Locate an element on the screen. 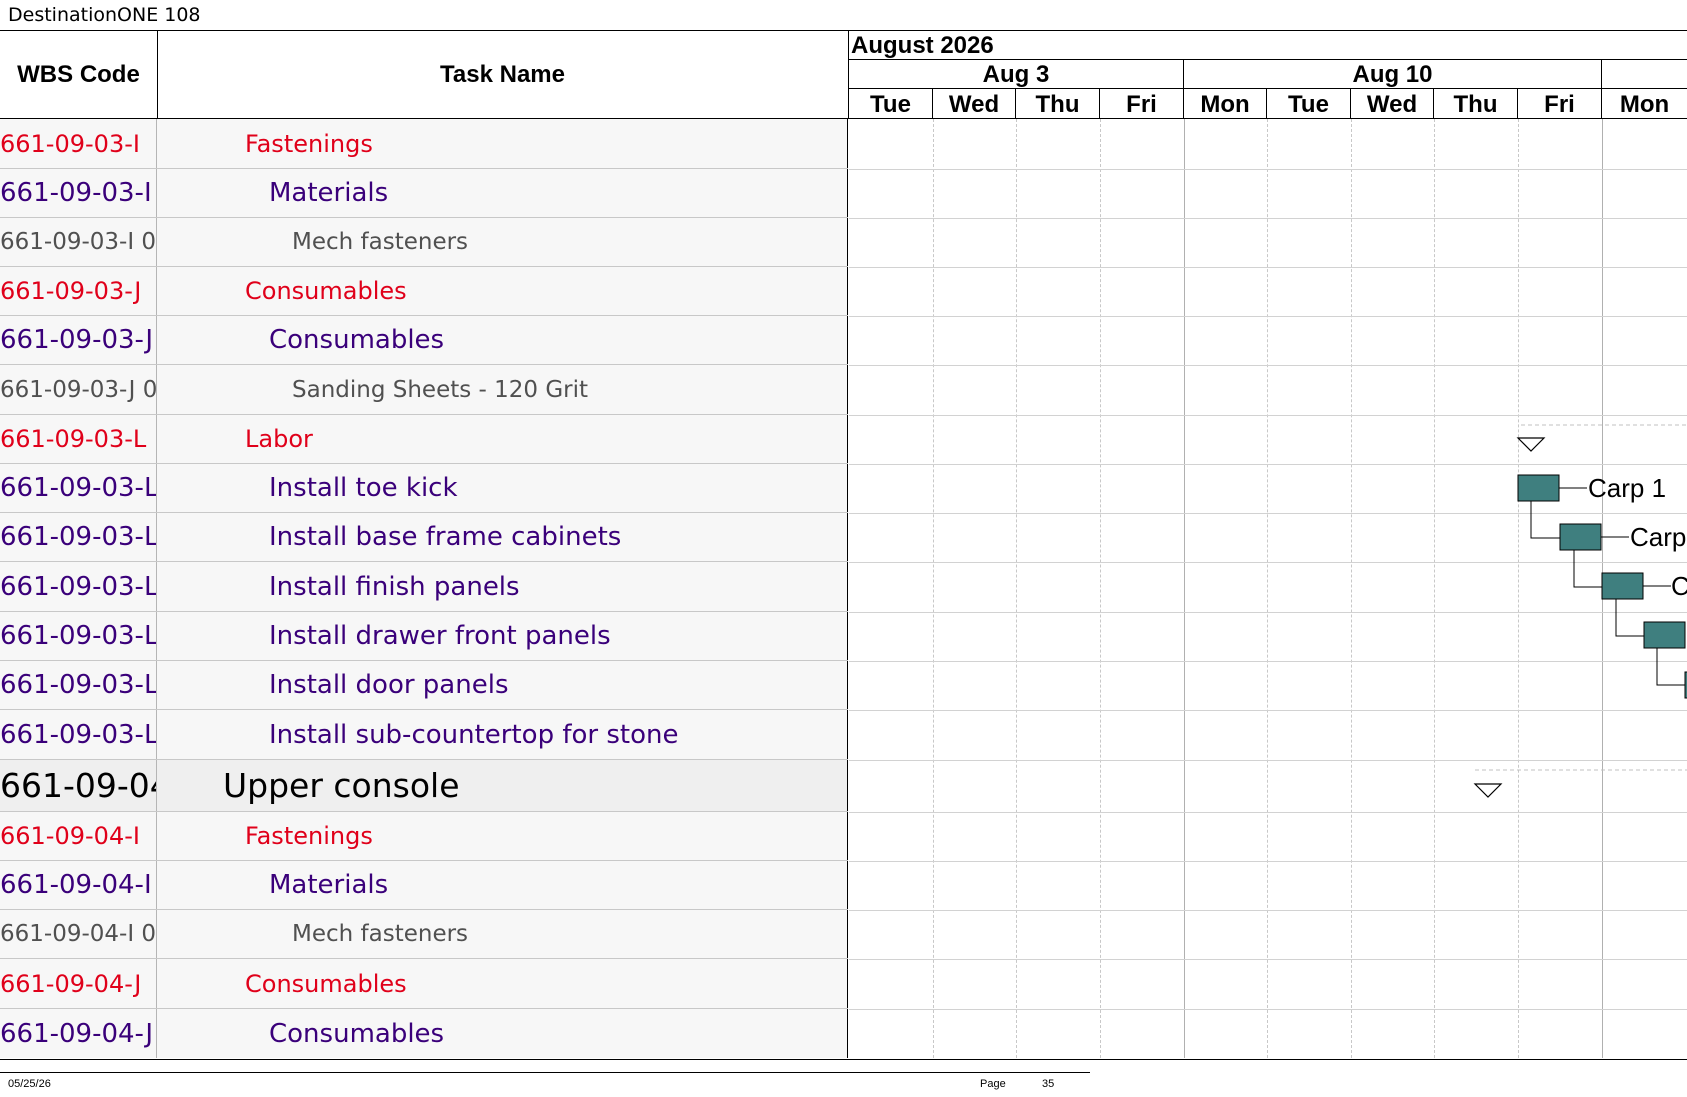 This screenshot has width=1687, height=1097. table-row: 661-09-03-L Install drawer front panels is located at coordinates (424, 636).